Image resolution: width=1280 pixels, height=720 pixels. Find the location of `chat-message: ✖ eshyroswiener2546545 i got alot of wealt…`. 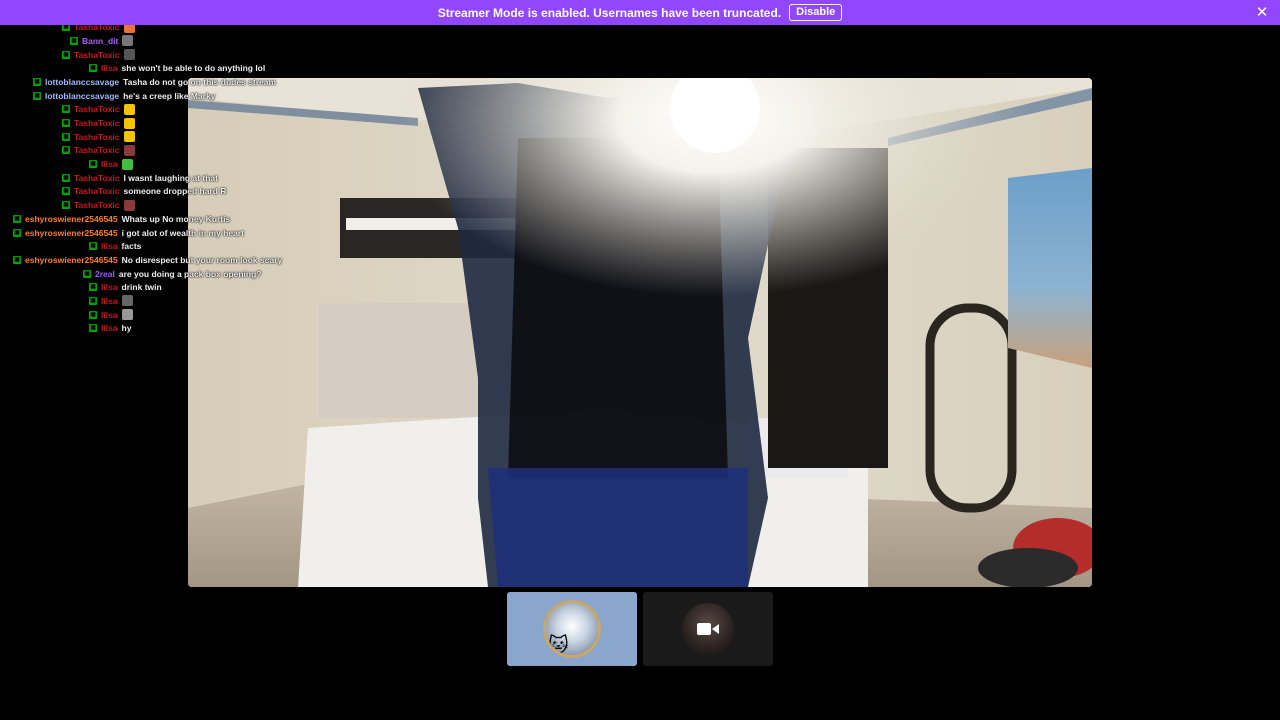

chat-message: ✖ eshyroswiener2546545 i got alot of wealt… is located at coordinates (150, 233).